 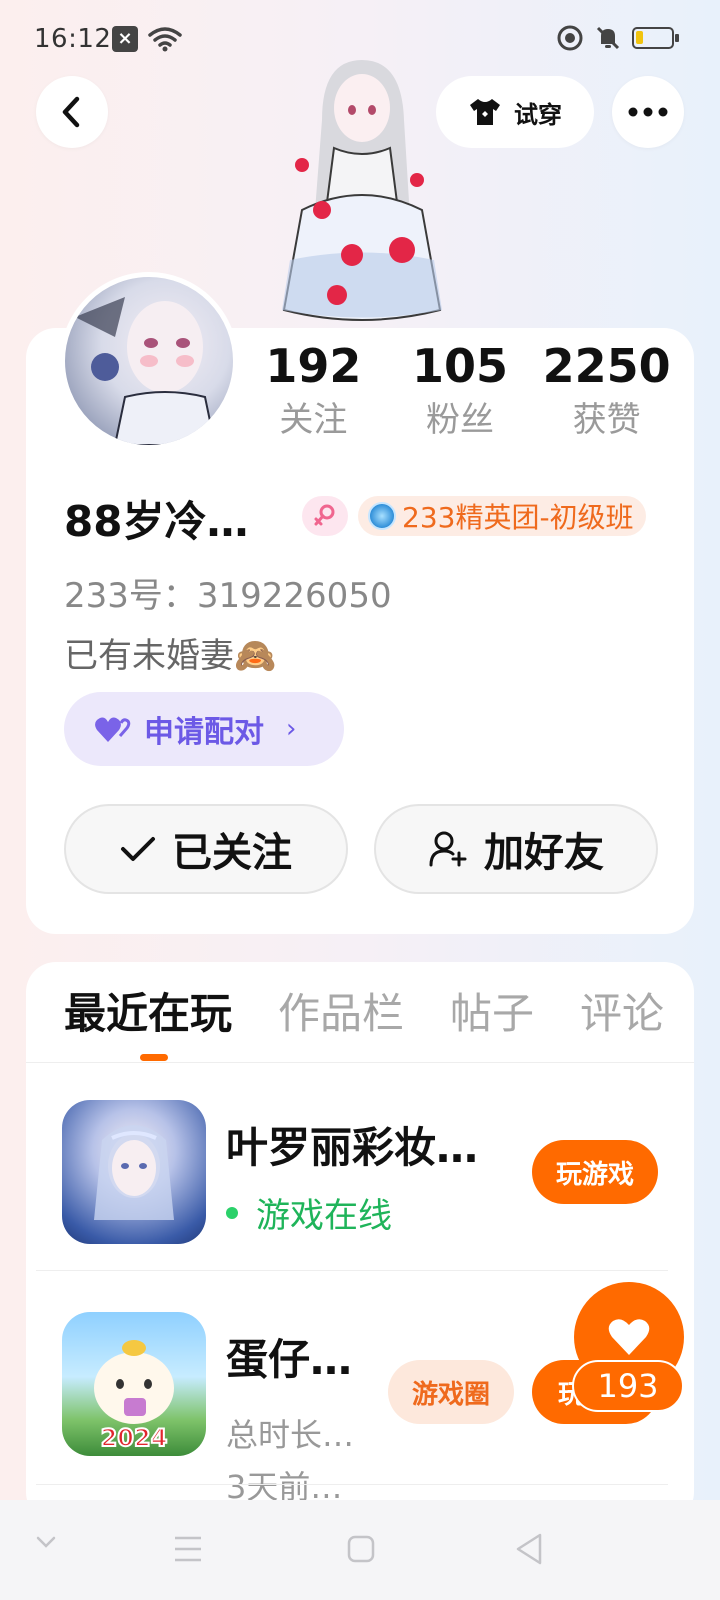 I want to click on tab-indicator, so click(x=154, y=1057).